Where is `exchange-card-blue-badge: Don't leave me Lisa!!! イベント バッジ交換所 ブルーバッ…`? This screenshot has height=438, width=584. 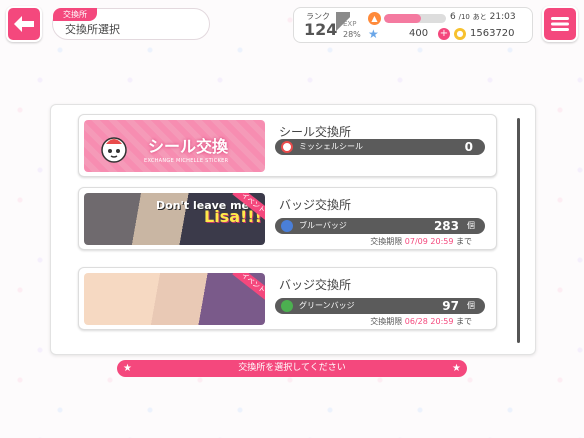
exchange-card-blue-badge: Don't leave me Lisa!!! イベント バッジ交換所 ブルーバッ… is located at coordinates (287, 218).